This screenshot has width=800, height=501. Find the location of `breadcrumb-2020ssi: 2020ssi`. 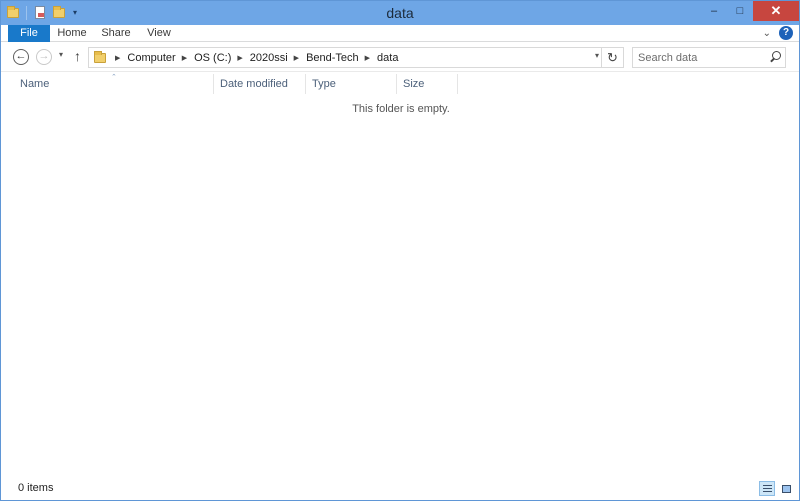

breadcrumb-2020ssi: 2020ssi is located at coordinates (269, 58).